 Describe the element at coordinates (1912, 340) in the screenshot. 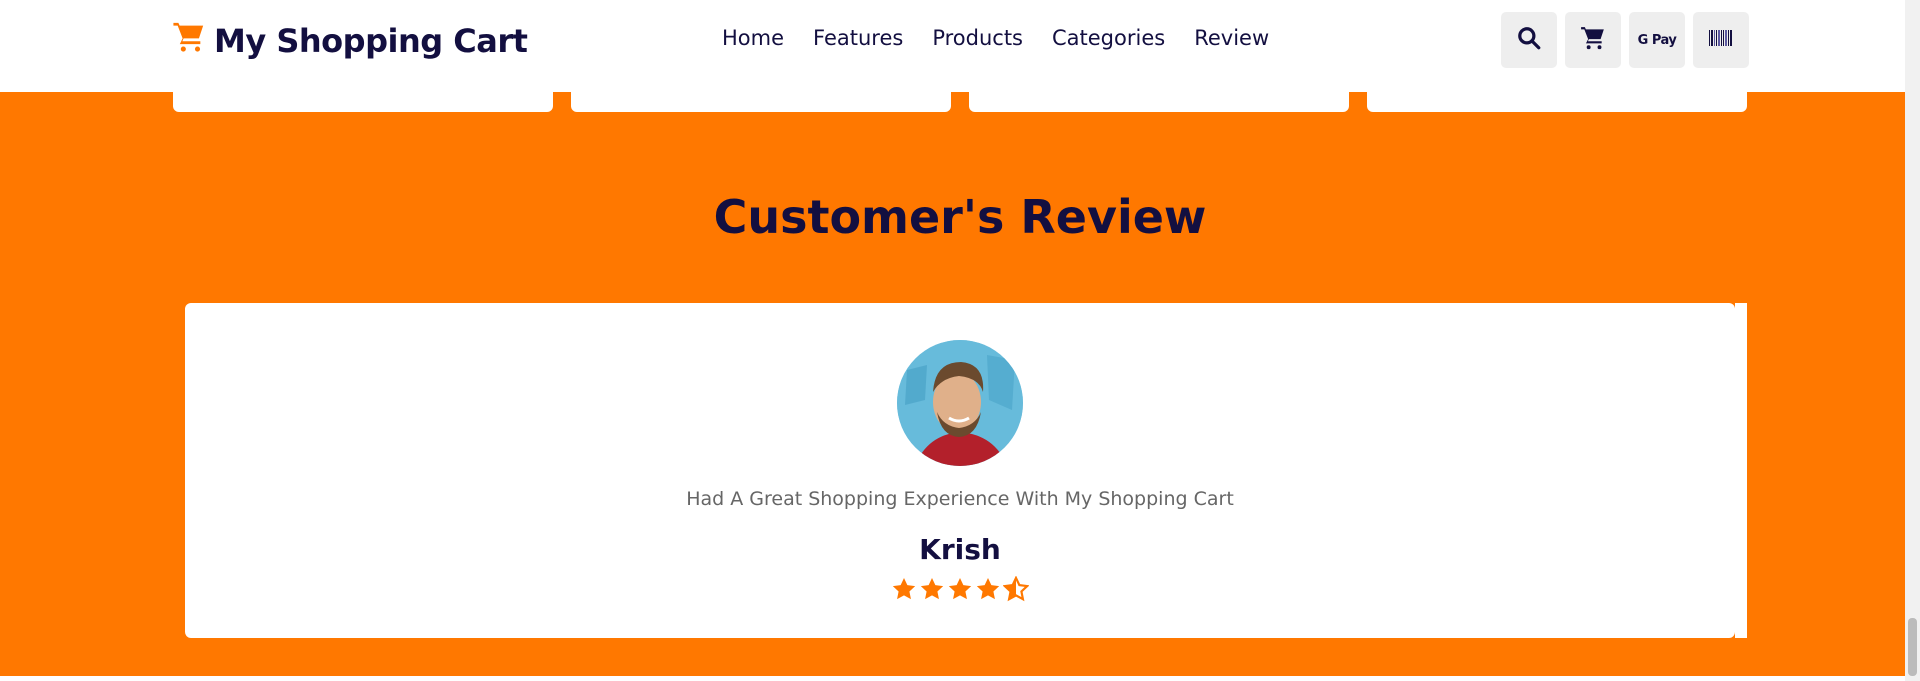

I see `page-scrollbar` at that location.